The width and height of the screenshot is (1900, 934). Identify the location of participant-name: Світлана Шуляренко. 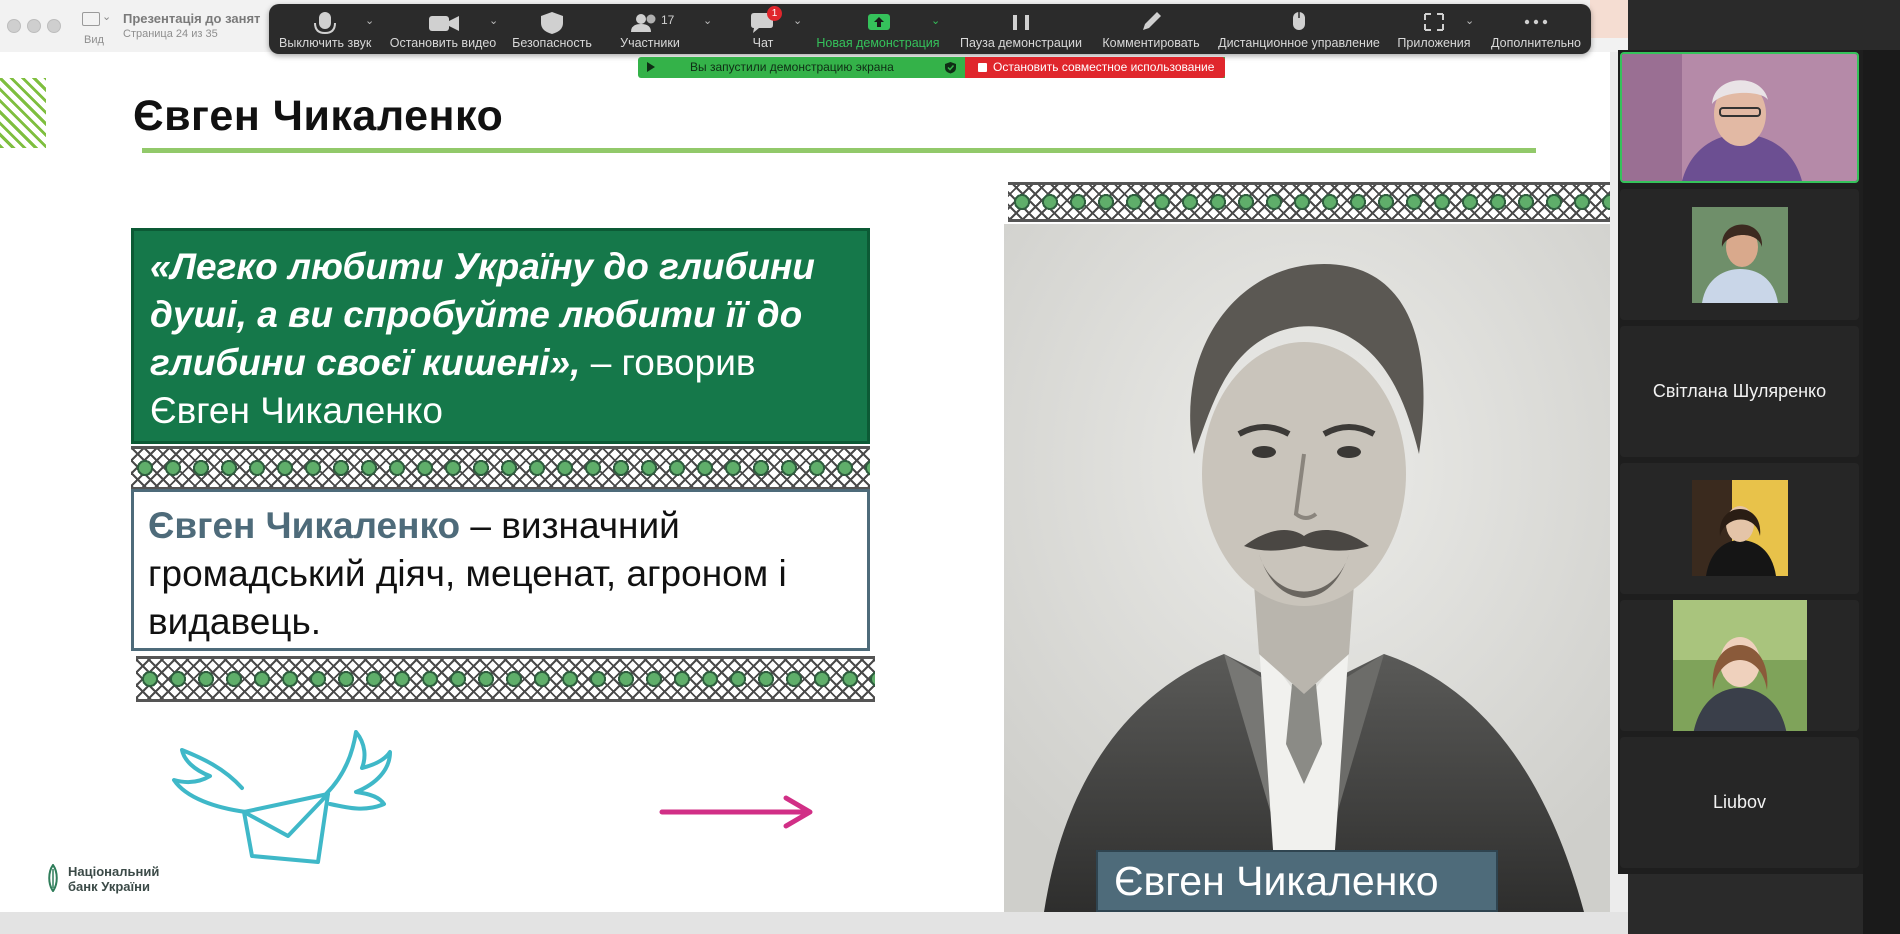
(1739, 391).